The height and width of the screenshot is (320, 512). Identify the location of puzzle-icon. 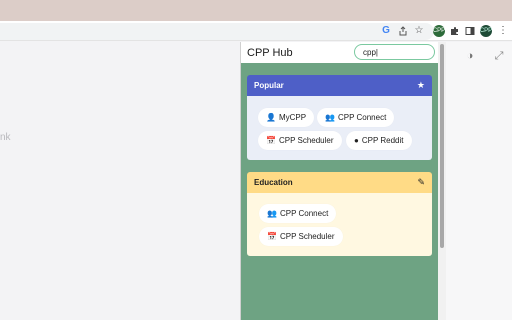
(455, 31).